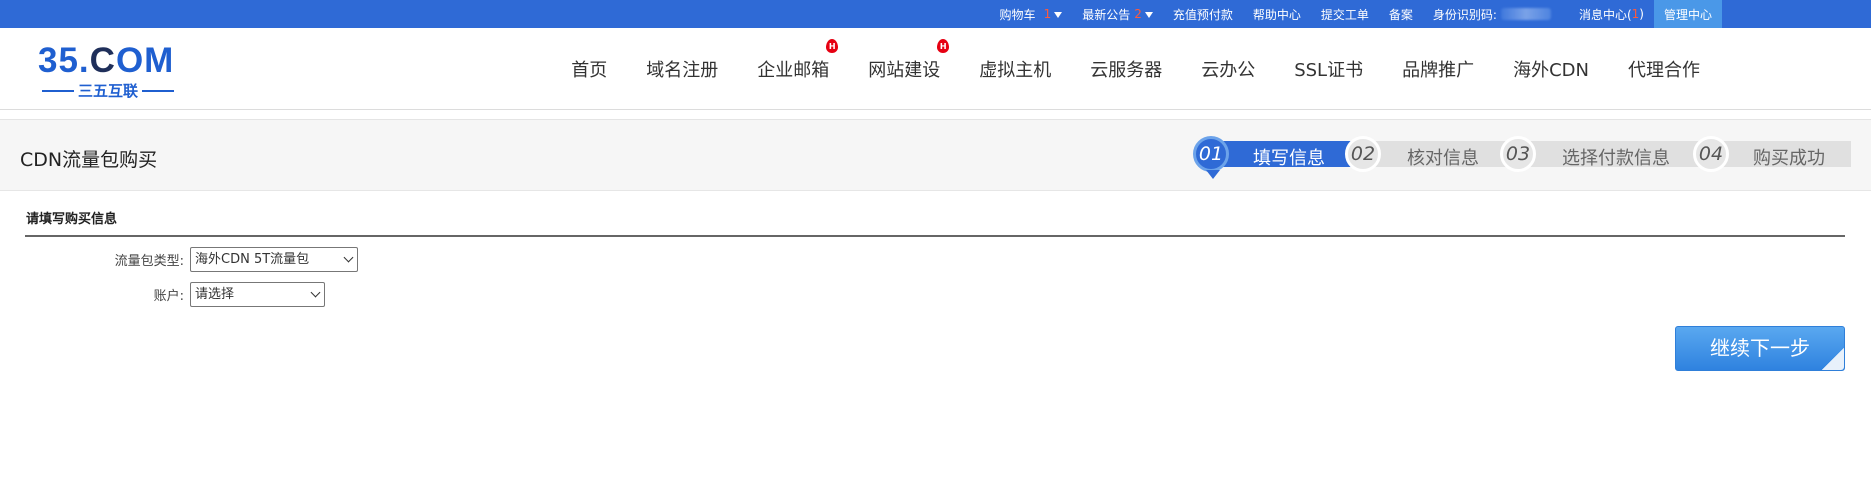 This screenshot has height=491, width=1871. I want to click on logo-brand: 35.COM, so click(106, 61).